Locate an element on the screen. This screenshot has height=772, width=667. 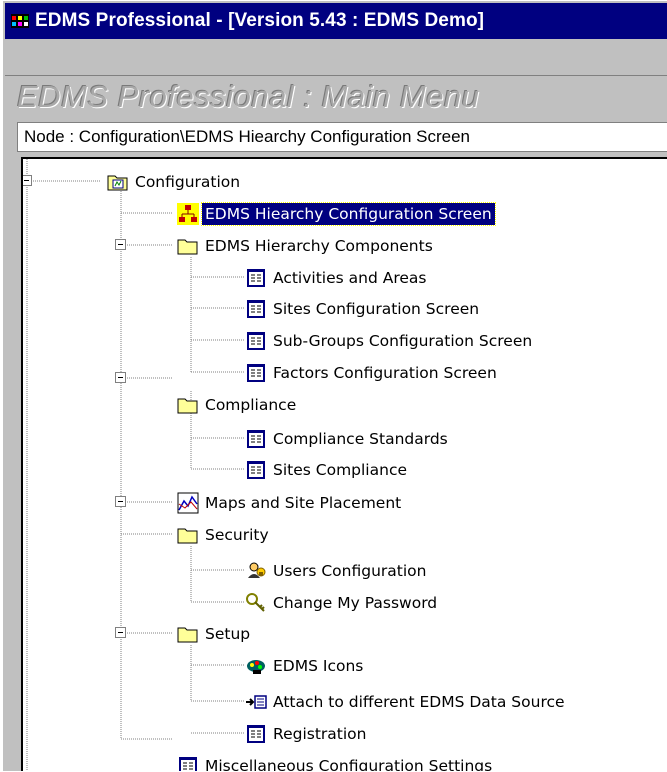
tree-node-activities-areas: Activities and Areas is located at coordinates (337, 278).